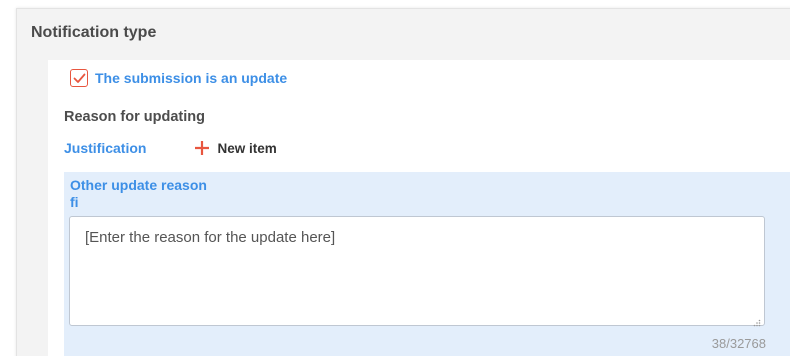  I want to click on new-item-button: New item, so click(235, 148).